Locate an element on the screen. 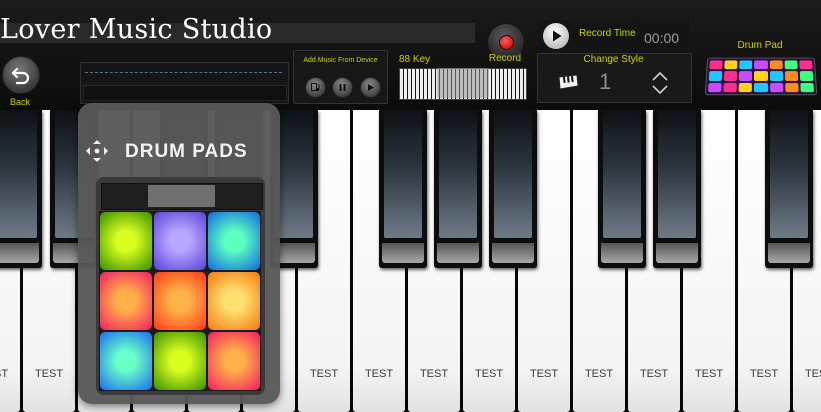 Image resolution: width=821 pixels, height=412 pixels. drum-pad-thumbnail-button is located at coordinates (761, 76).